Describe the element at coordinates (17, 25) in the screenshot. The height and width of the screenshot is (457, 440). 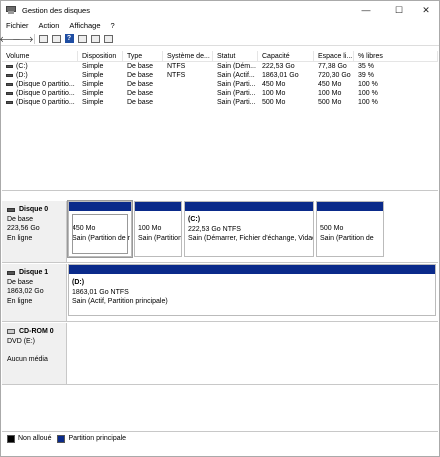
I see `menu-fichier: Fichier` at that location.